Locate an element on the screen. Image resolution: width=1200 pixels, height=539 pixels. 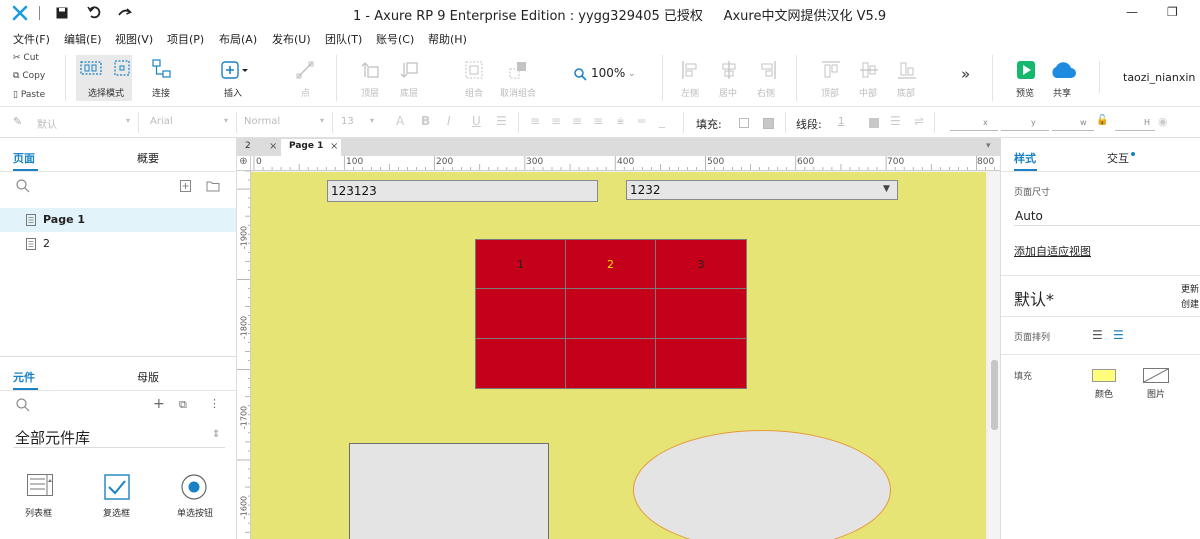
create-style-link: 创建 is located at coordinates (1190, 303).